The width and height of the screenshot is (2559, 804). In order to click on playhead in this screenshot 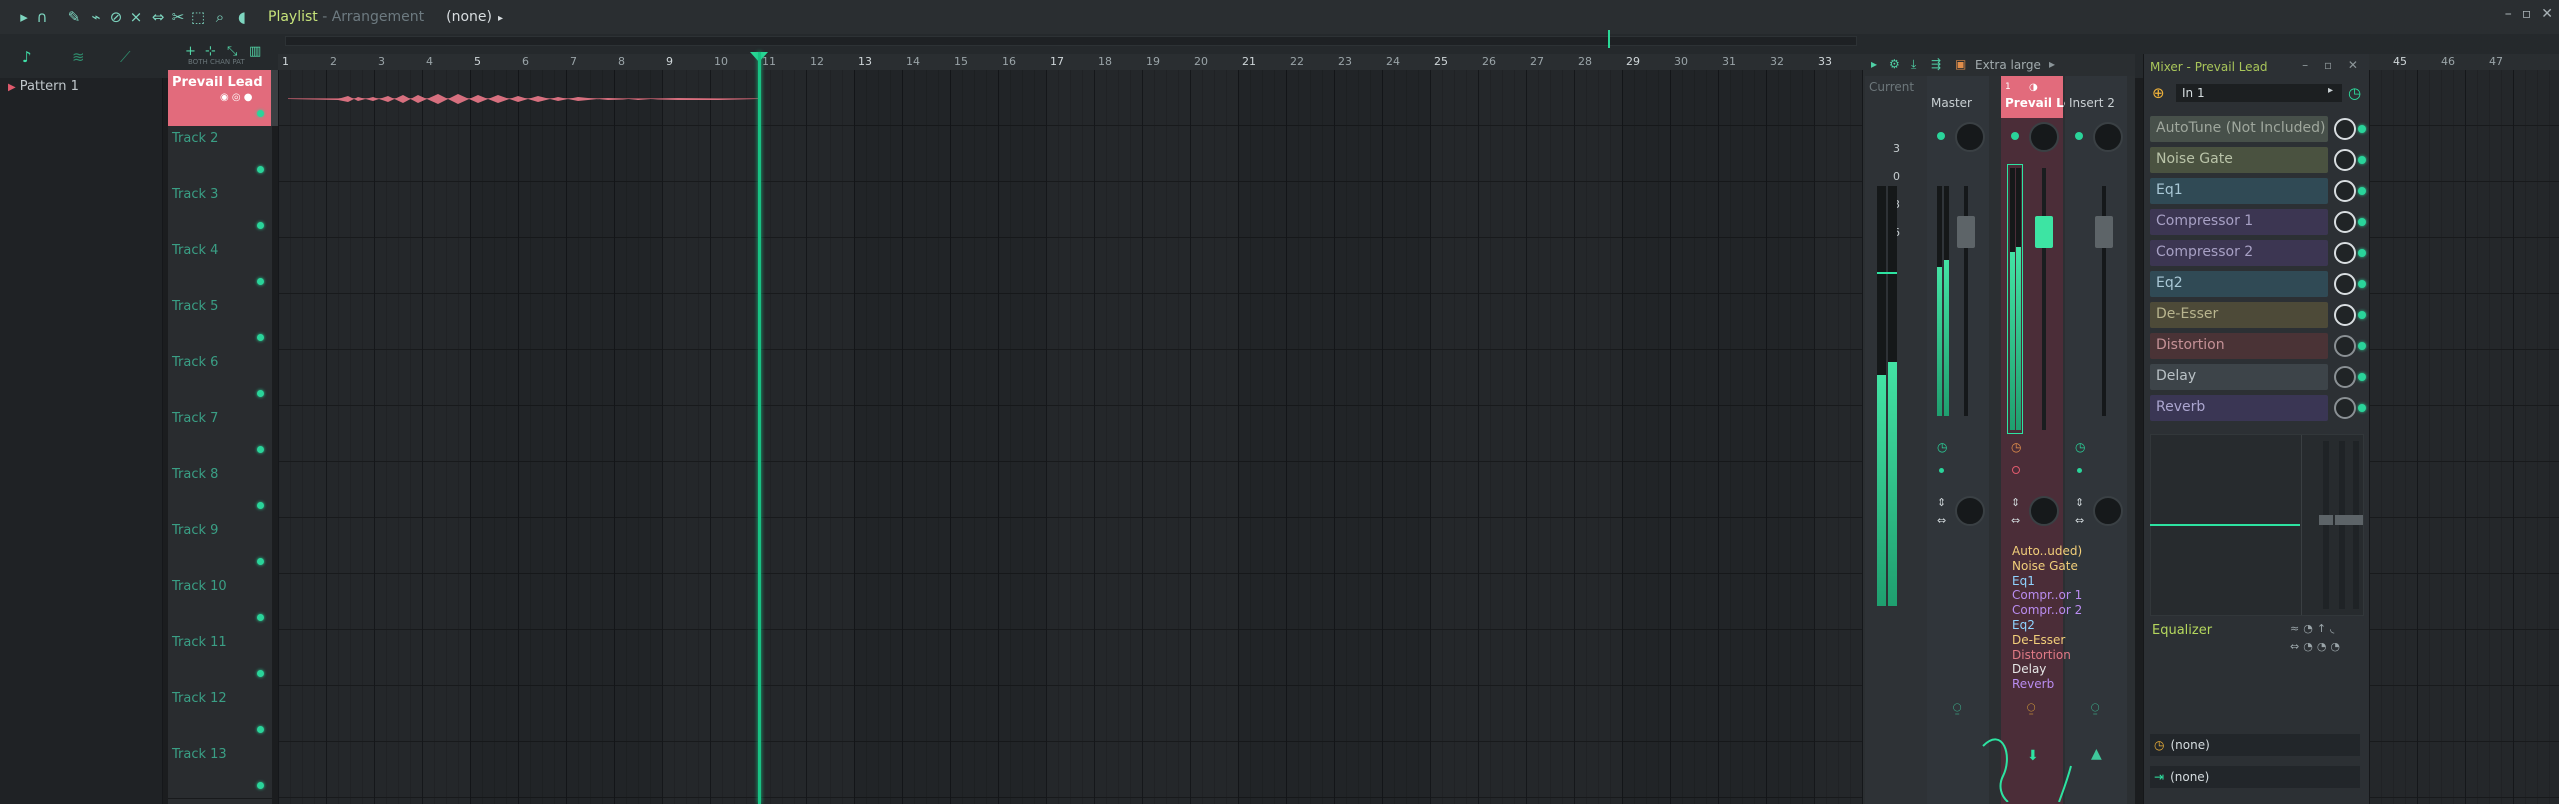, I will do `click(759, 428)`.